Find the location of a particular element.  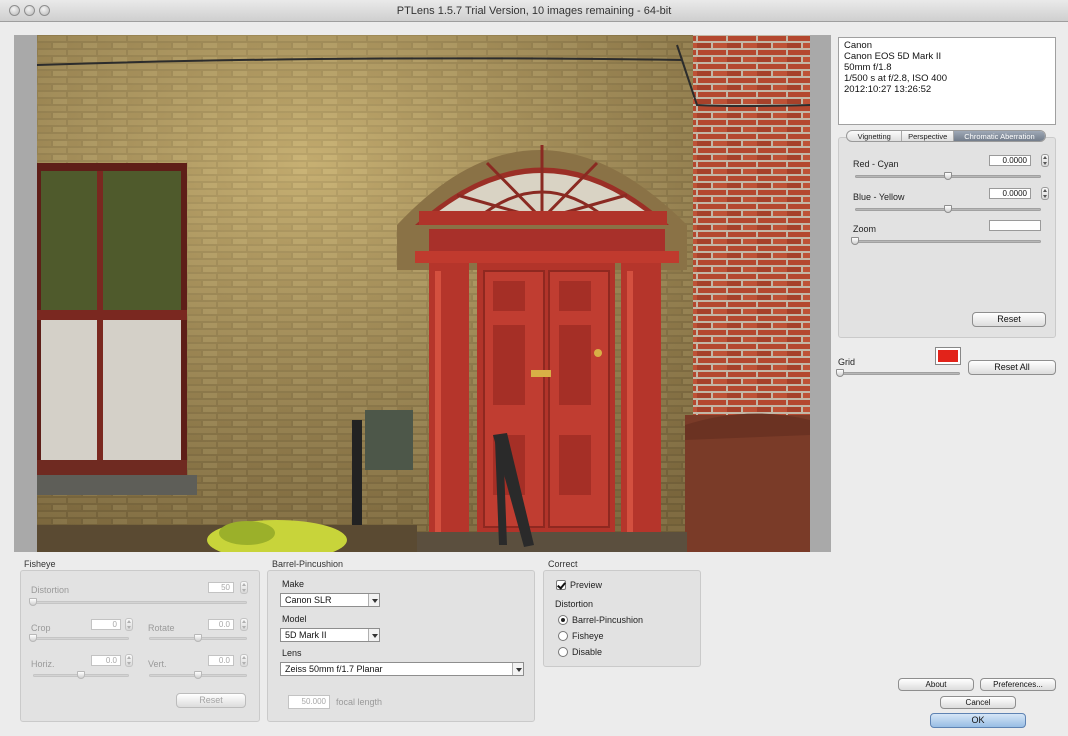

rotate-slider is located at coordinates (198, 638).